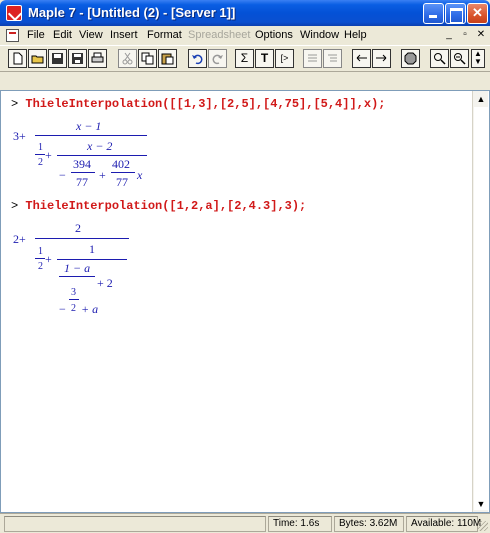 The width and height of the screenshot is (490, 533). What do you see at coordinates (57, 58) in the screenshot?
I see `save-icon` at bounding box center [57, 58].